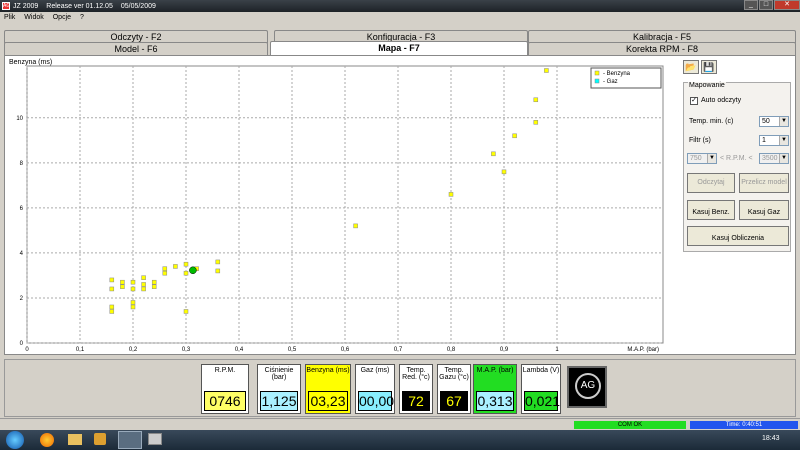 This screenshot has width=800, height=450. Describe the element at coordinates (22, 299) in the screenshot. I see `y-tick-label: 2` at that location.